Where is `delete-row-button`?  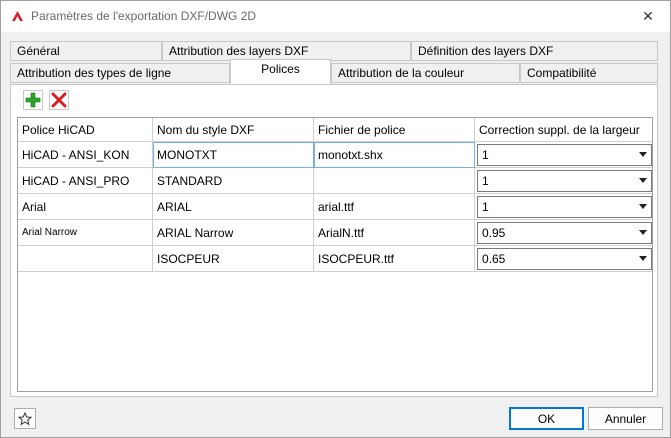
delete-row-button is located at coordinates (59, 100).